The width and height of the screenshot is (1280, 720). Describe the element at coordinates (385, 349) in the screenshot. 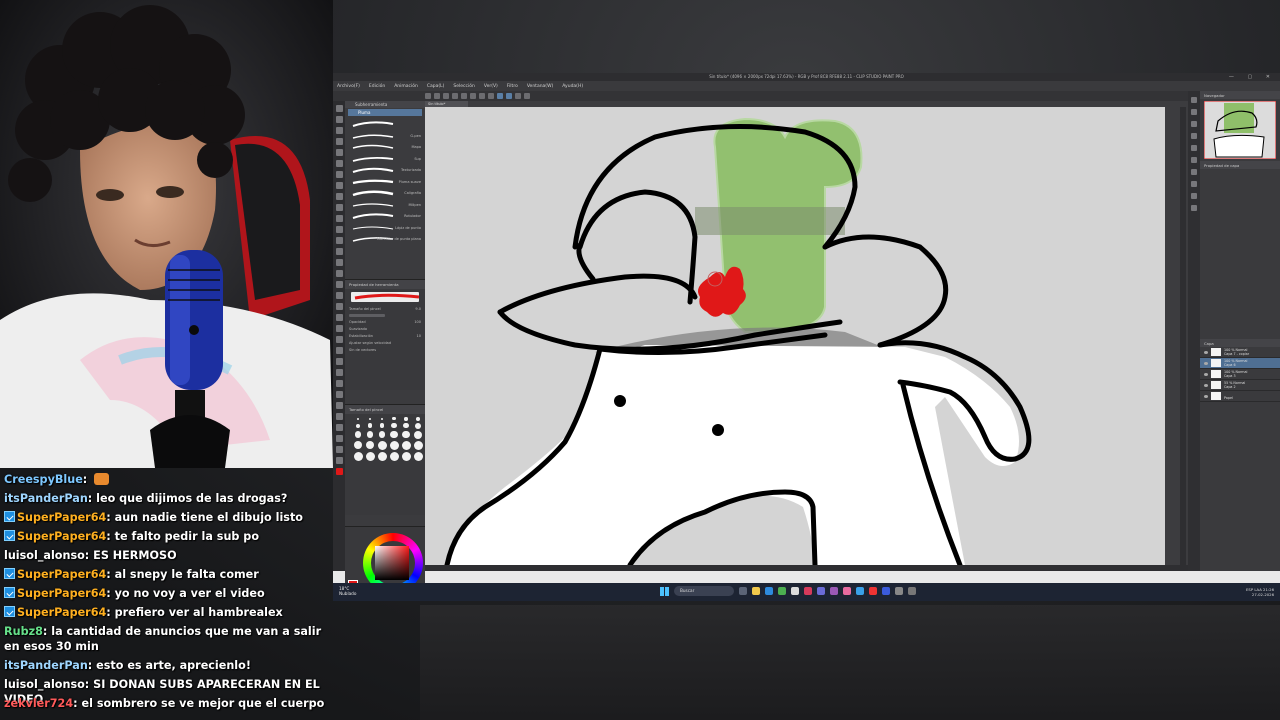

I see `prop-row: Sin de vectores` at that location.